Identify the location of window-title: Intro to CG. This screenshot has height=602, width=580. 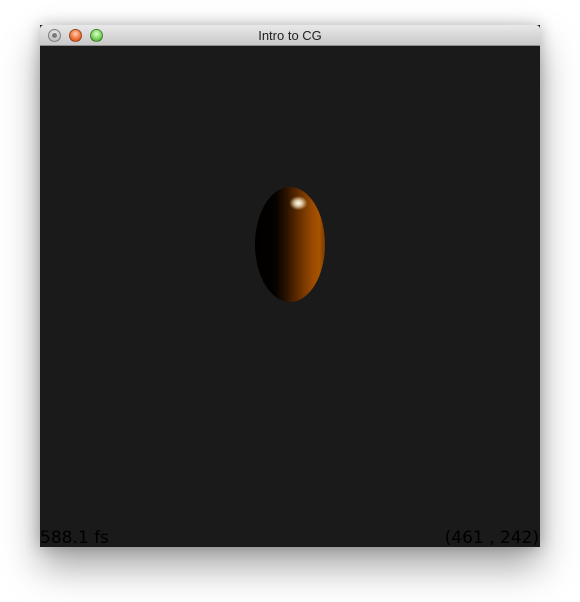
(290, 35).